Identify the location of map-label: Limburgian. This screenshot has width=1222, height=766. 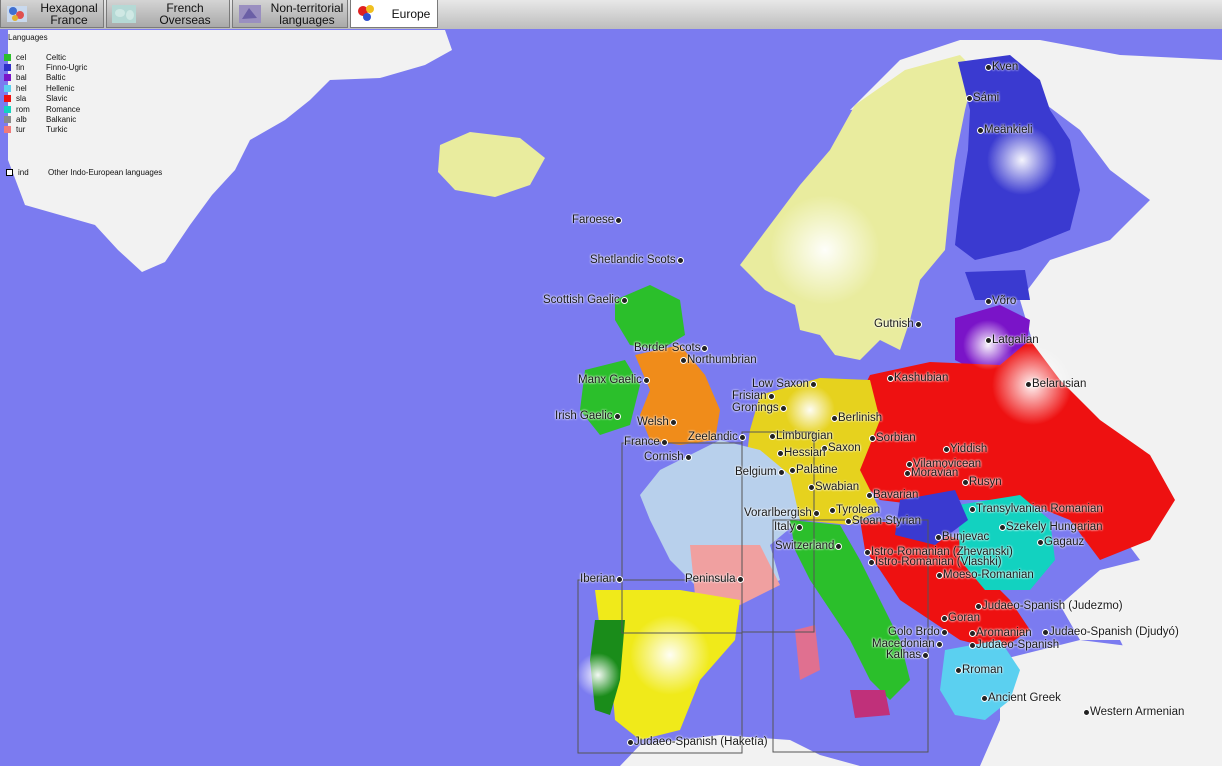
(804, 436).